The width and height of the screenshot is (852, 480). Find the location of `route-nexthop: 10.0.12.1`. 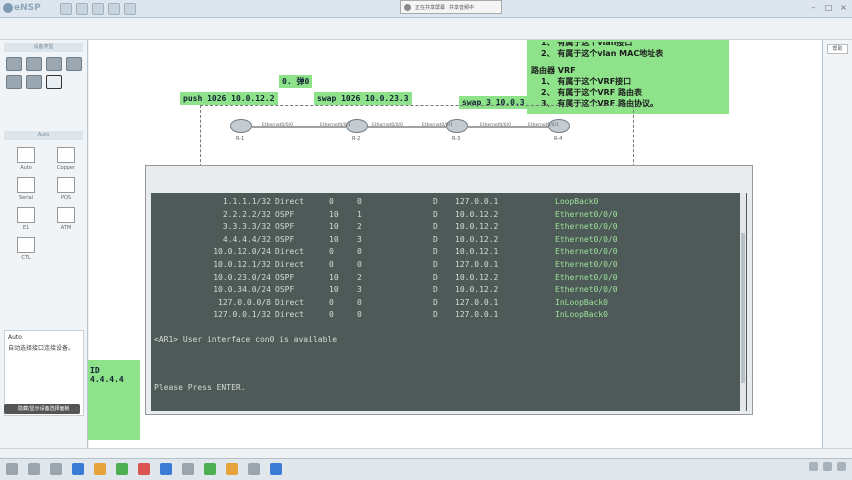

route-nexthop: 10.0.12.1 is located at coordinates (477, 252).